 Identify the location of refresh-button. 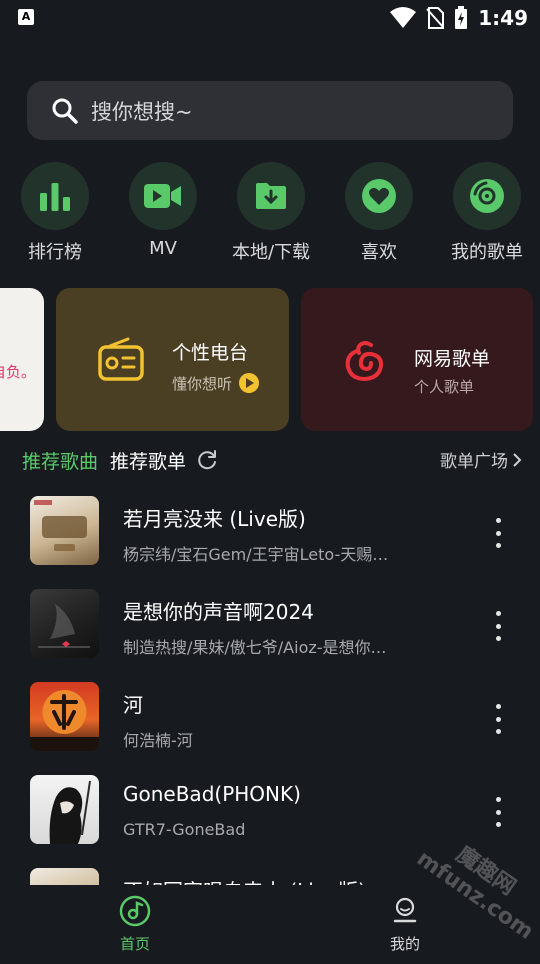
(207, 460).